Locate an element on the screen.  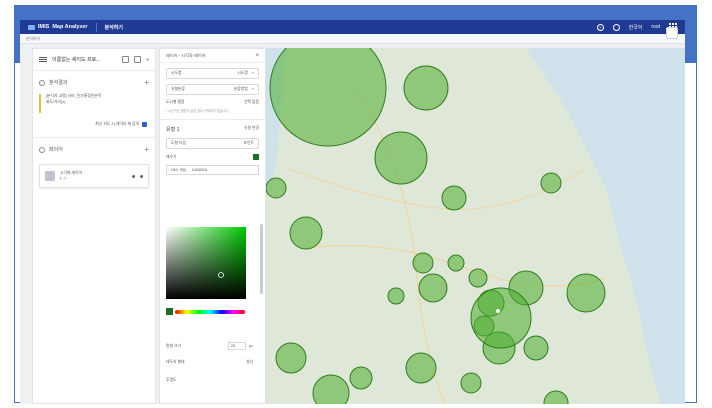
left-panel-header: 이름없는 새지도 프로... « is located at coordinates (94, 60).